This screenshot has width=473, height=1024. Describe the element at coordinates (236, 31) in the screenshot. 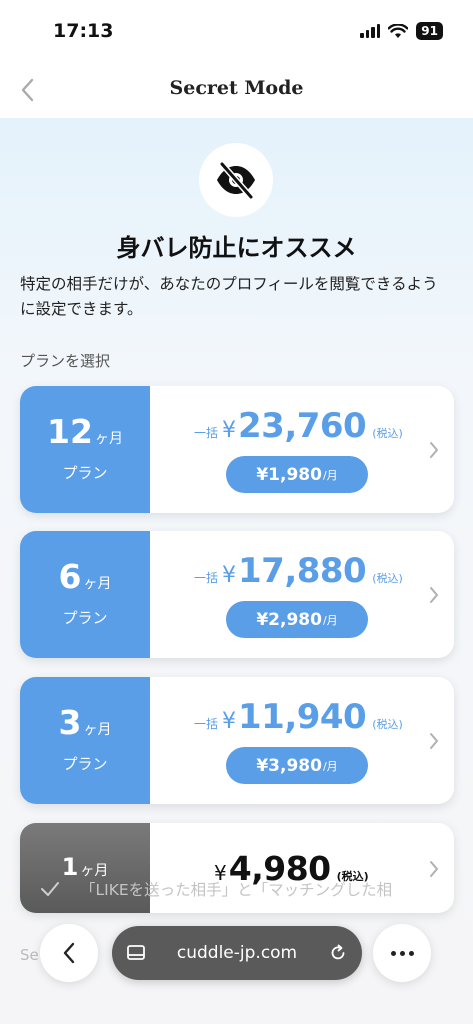

I see `status-bar: 17:13 91` at that location.